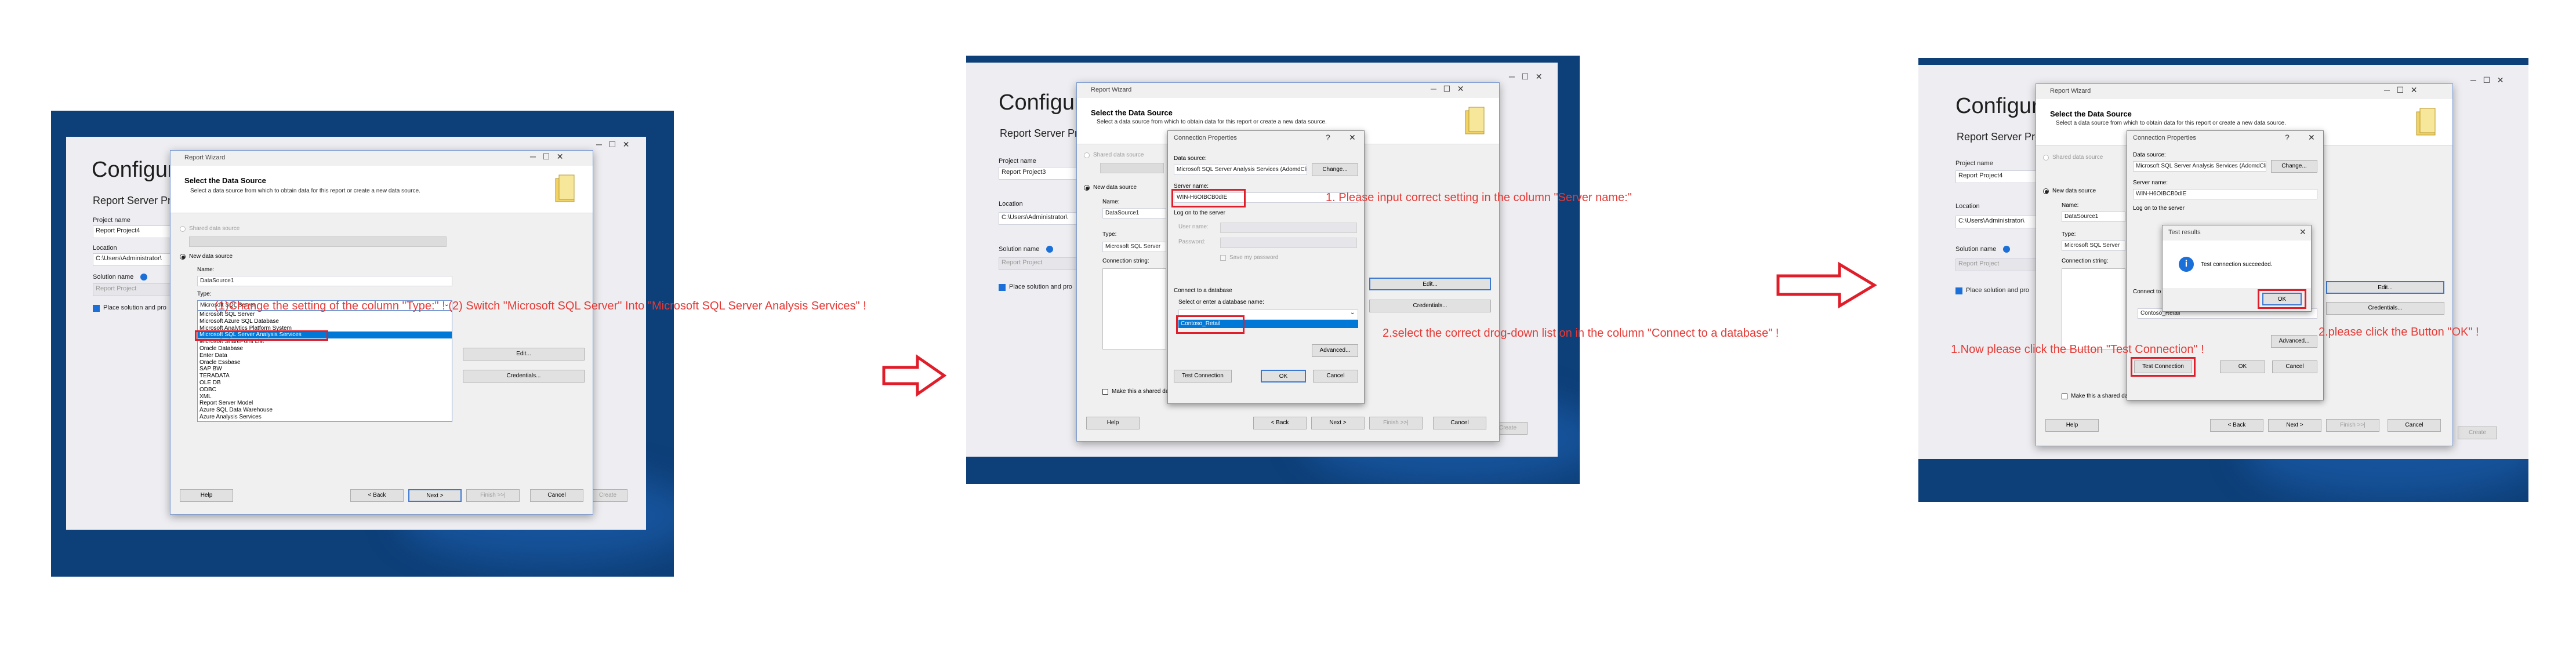 This screenshot has height=663, width=2576. I want to click on type-option: Azure SQL Data Warehouse, so click(325, 411).